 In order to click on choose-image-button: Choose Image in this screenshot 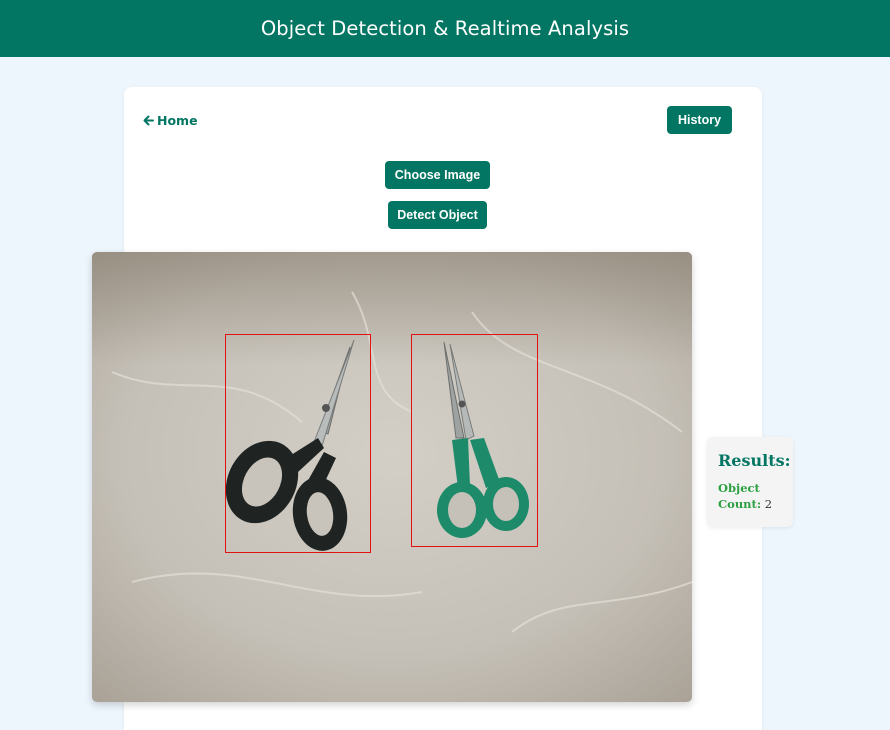, I will do `click(437, 175)`.